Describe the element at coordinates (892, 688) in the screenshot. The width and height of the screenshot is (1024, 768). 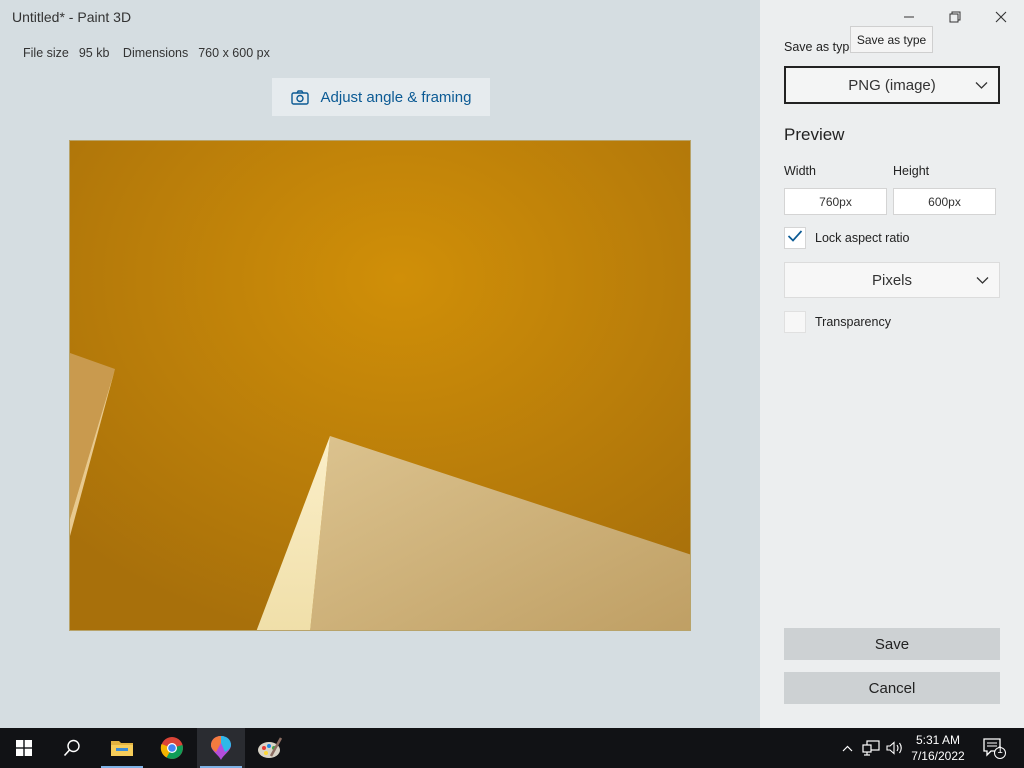
I see `cancel-button: Cancel` at that location.